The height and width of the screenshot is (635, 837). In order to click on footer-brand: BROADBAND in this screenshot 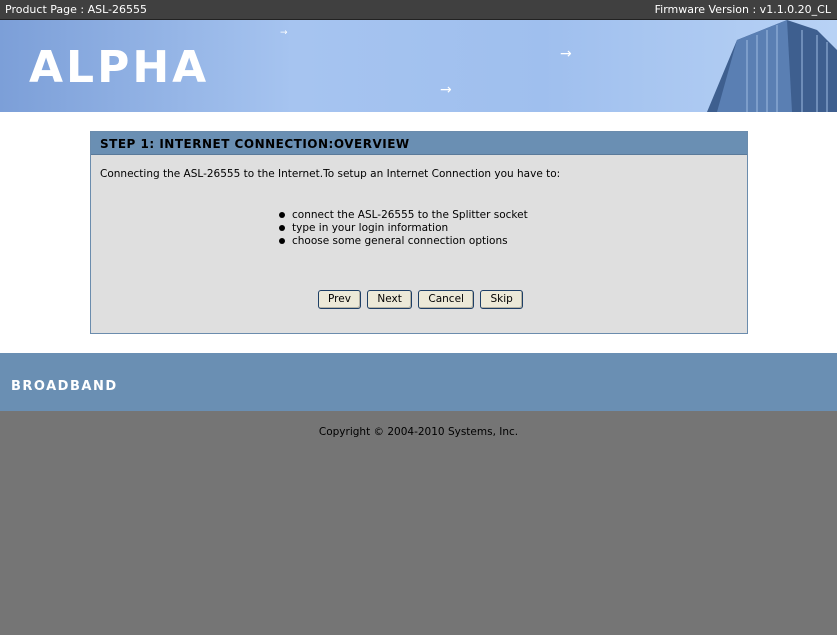, I will do `click(64, 386)`.